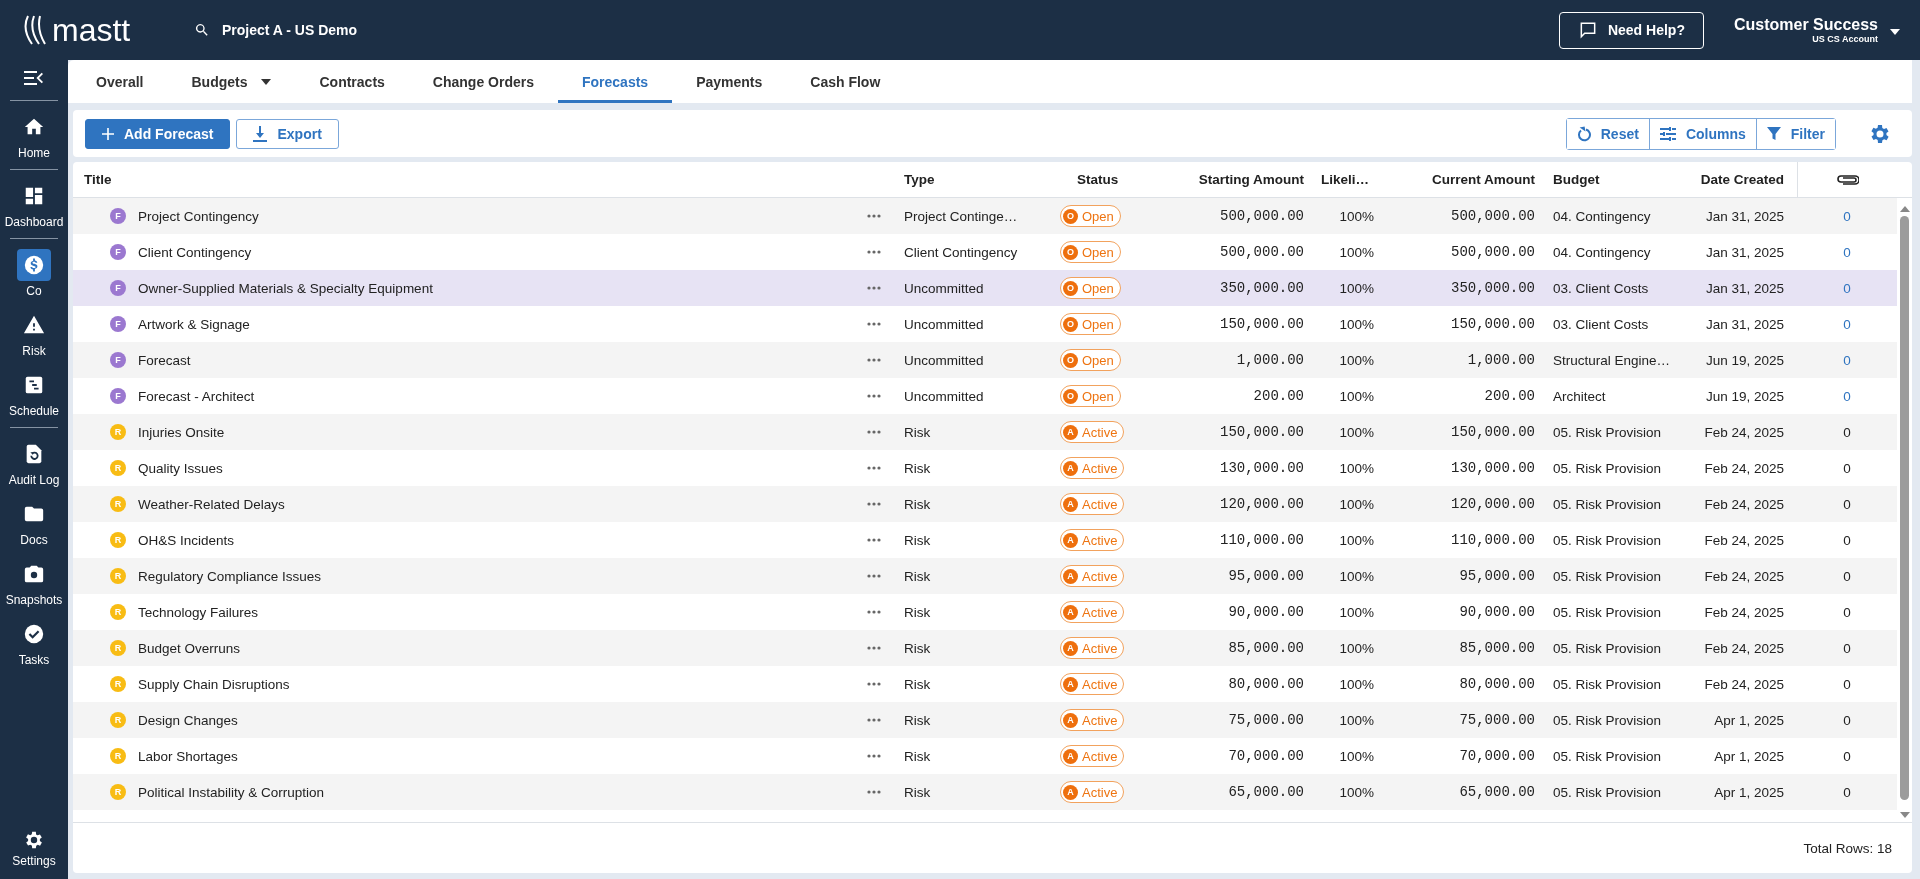  Describe the element at coordinates (34, 522) in the screenshot. I see `nav-item: Docs` at that location.